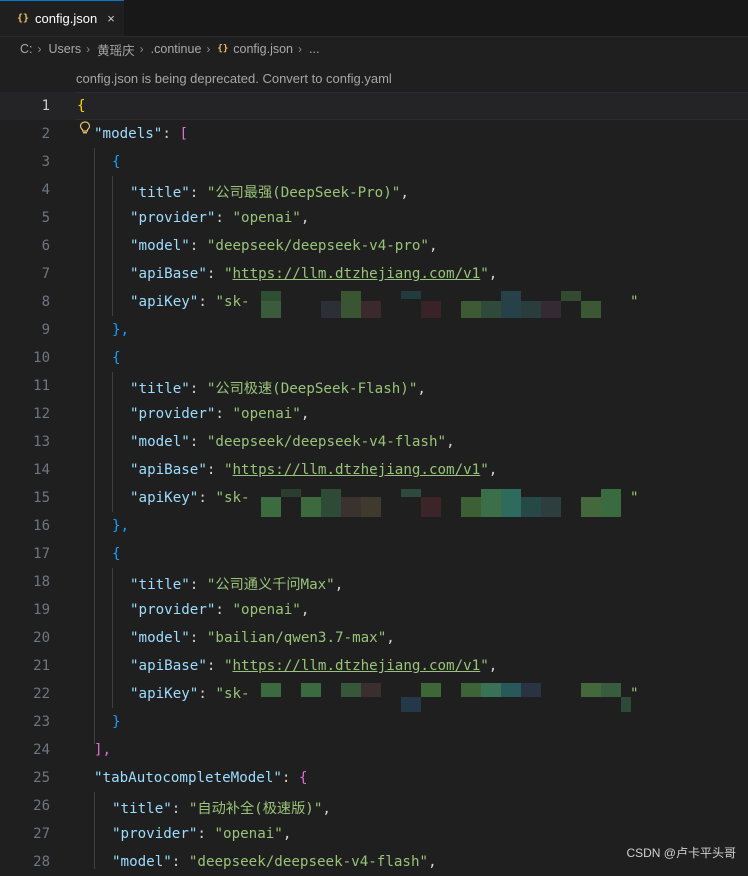 The image size is (748, 876). What do you see at coordinates (374, 358) in the screenshot?
I see `code-line: 10 {` at bounding box center [374, 358].